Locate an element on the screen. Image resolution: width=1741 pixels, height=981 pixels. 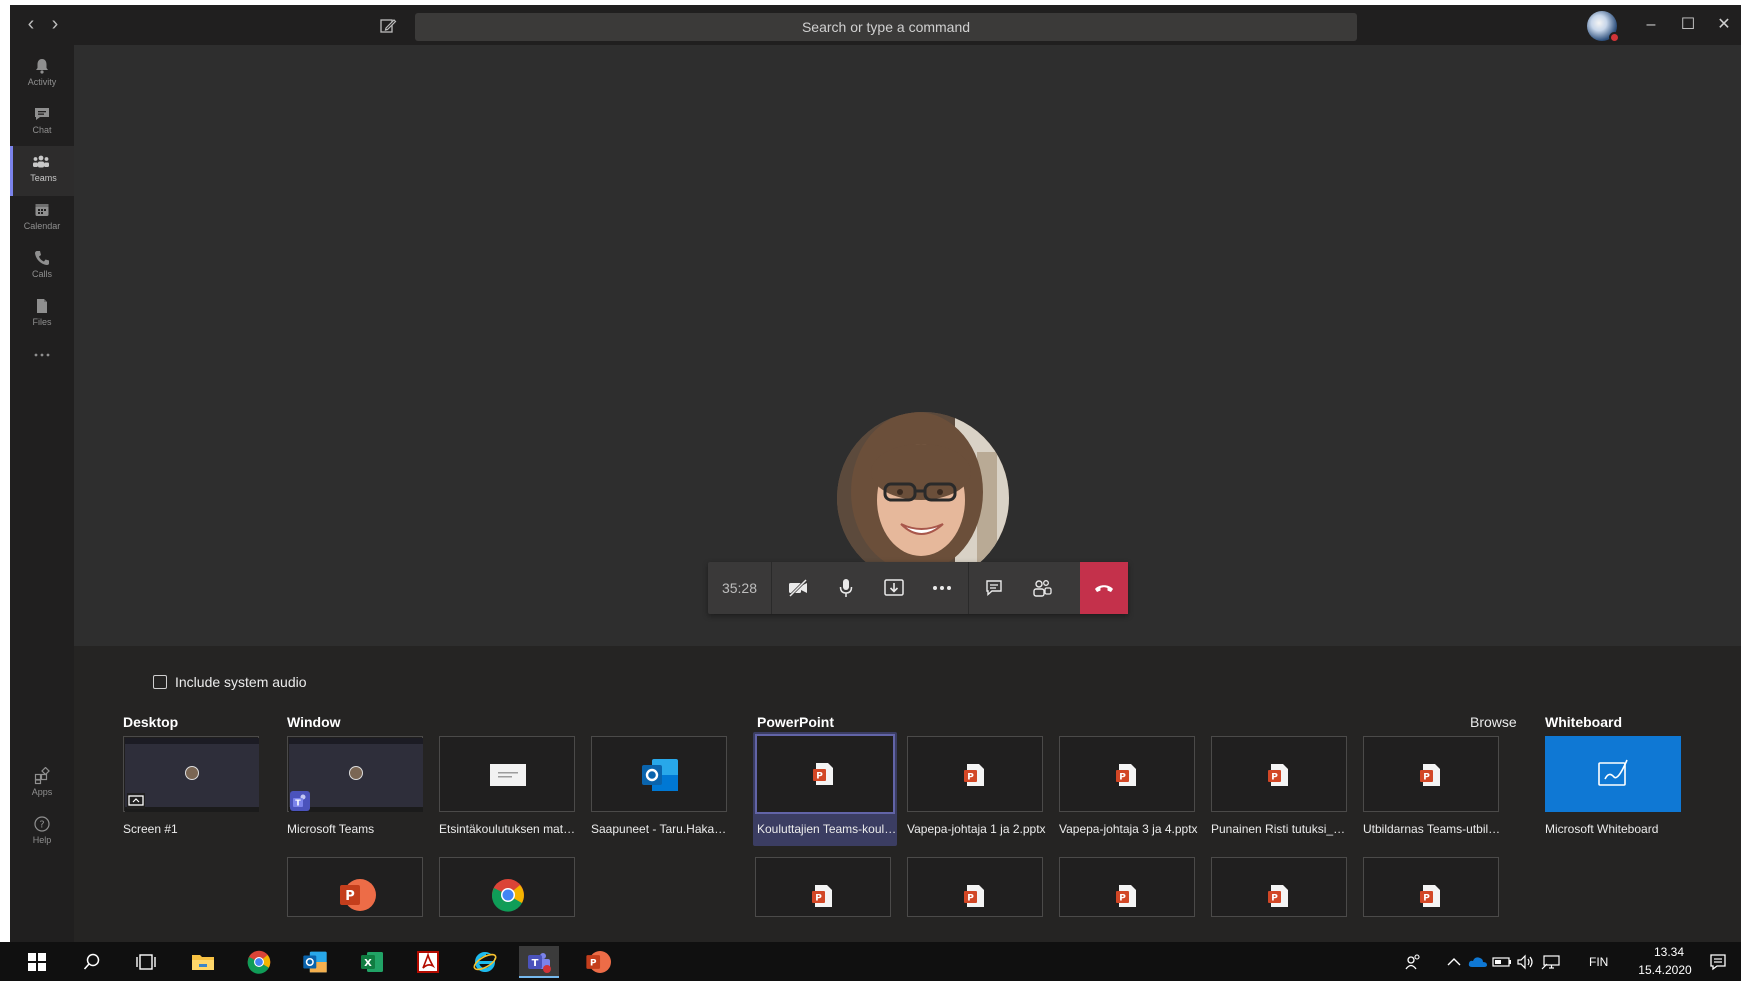
microphone-icon is located at coordinates (846, 588).